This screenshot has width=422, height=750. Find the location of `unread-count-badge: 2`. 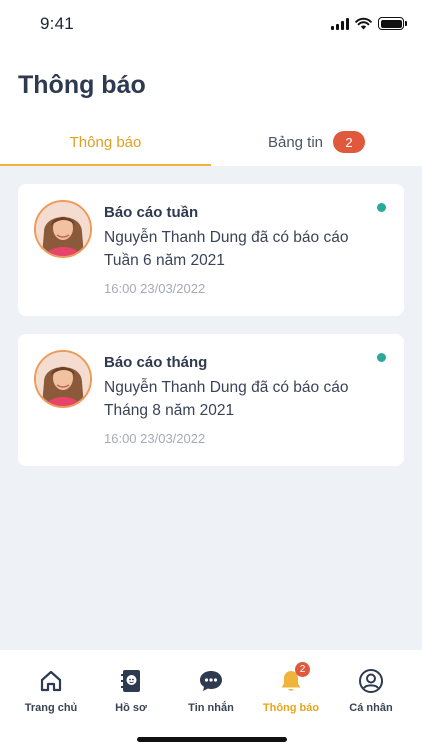

unread-count-badge: 2 is located at coordinates (349, 142).